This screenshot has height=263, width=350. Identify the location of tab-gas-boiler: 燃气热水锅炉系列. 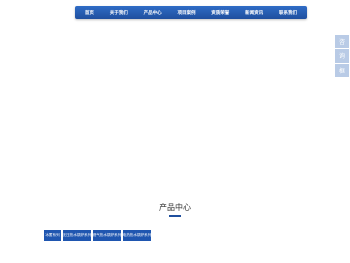
(107, 235).